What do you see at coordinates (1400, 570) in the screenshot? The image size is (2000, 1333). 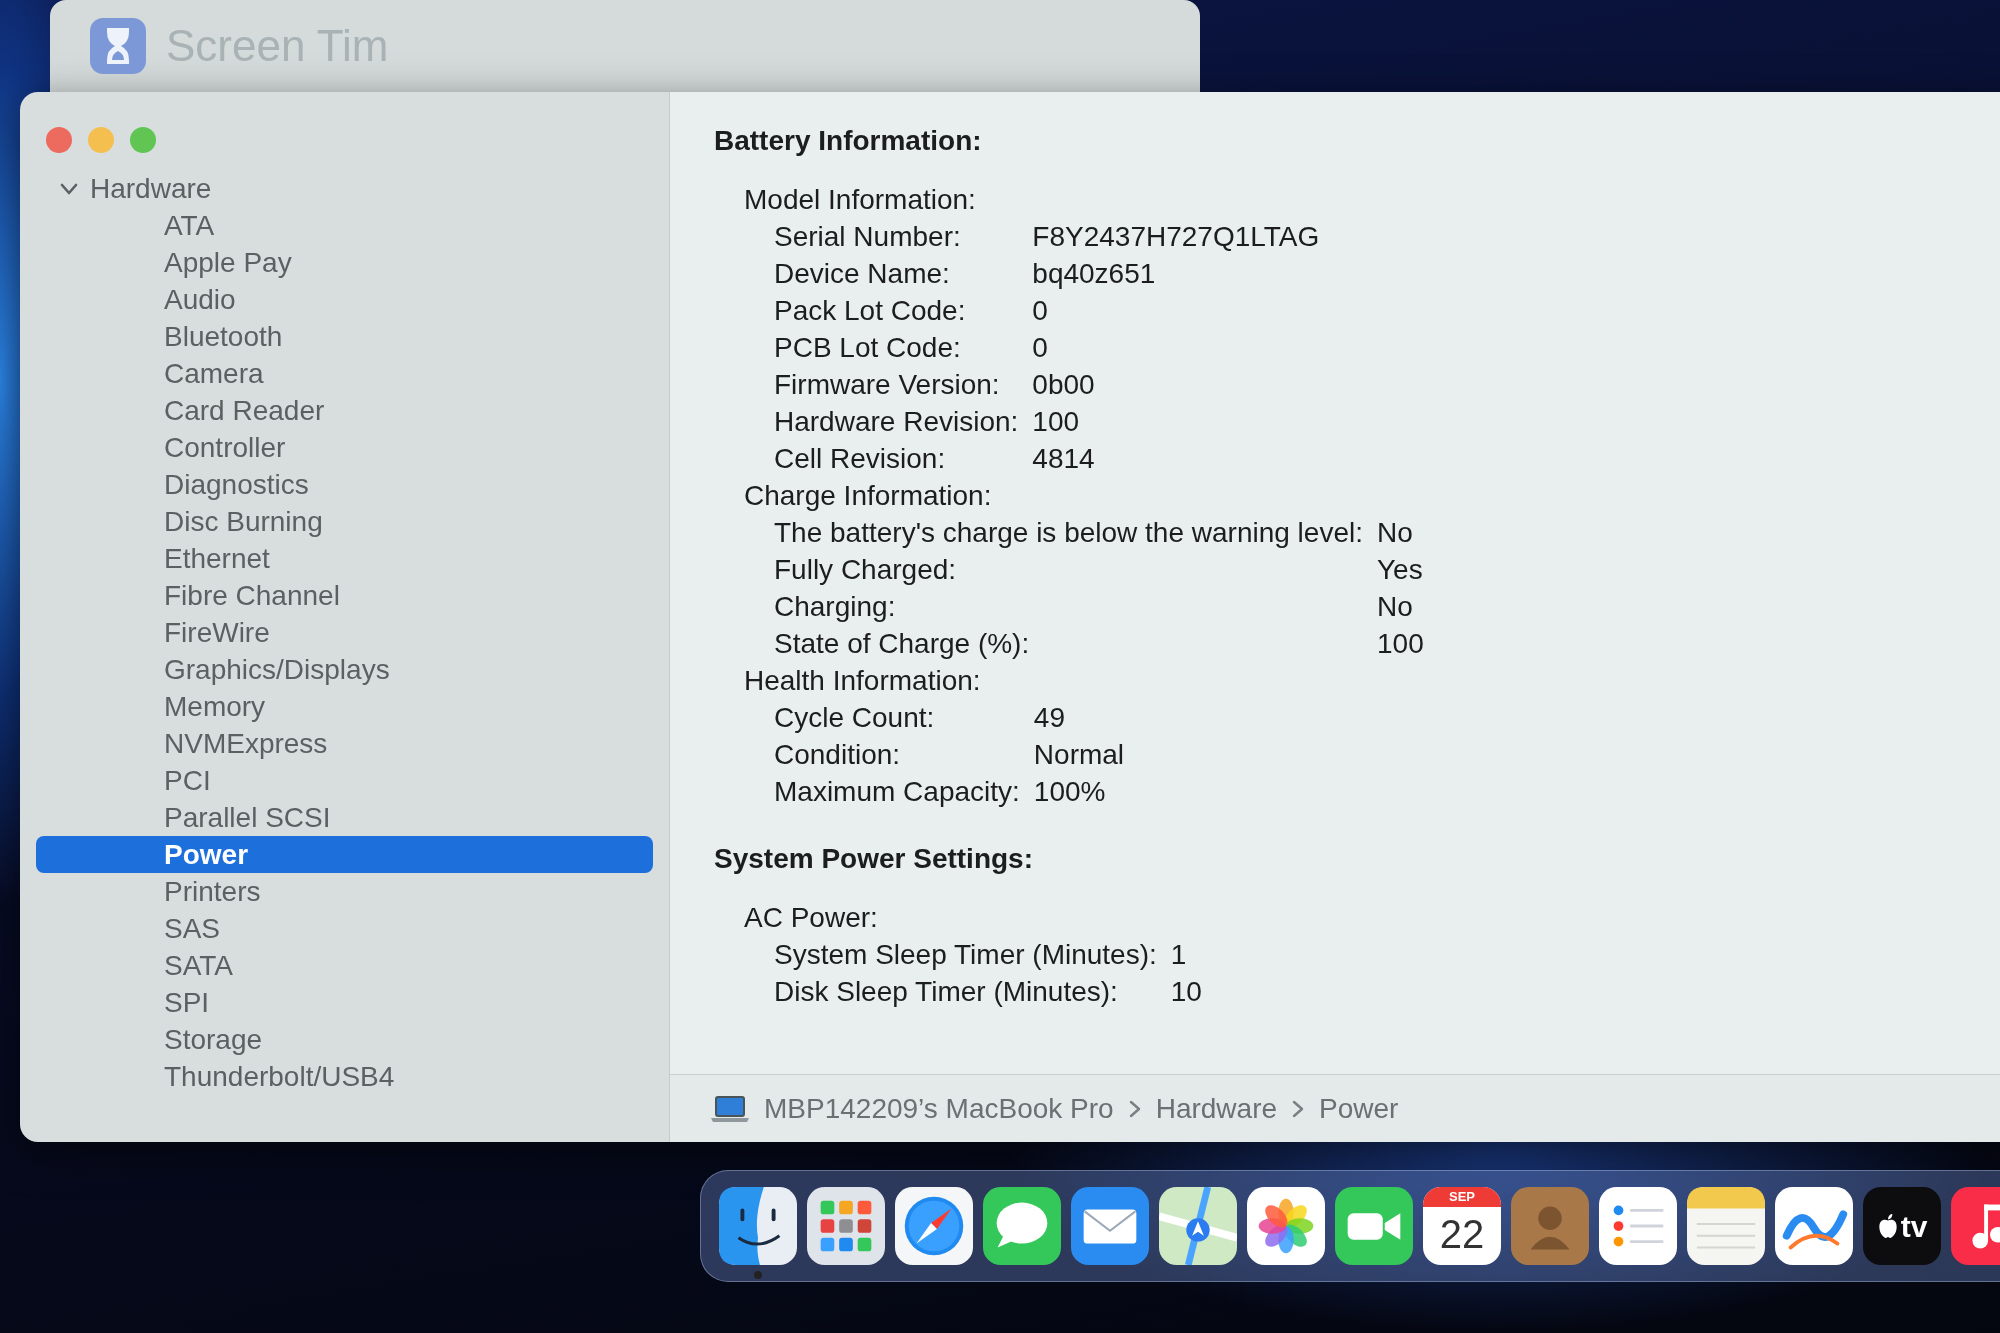 I see `detail-value: Yes` at bounding box center [1400, 570].